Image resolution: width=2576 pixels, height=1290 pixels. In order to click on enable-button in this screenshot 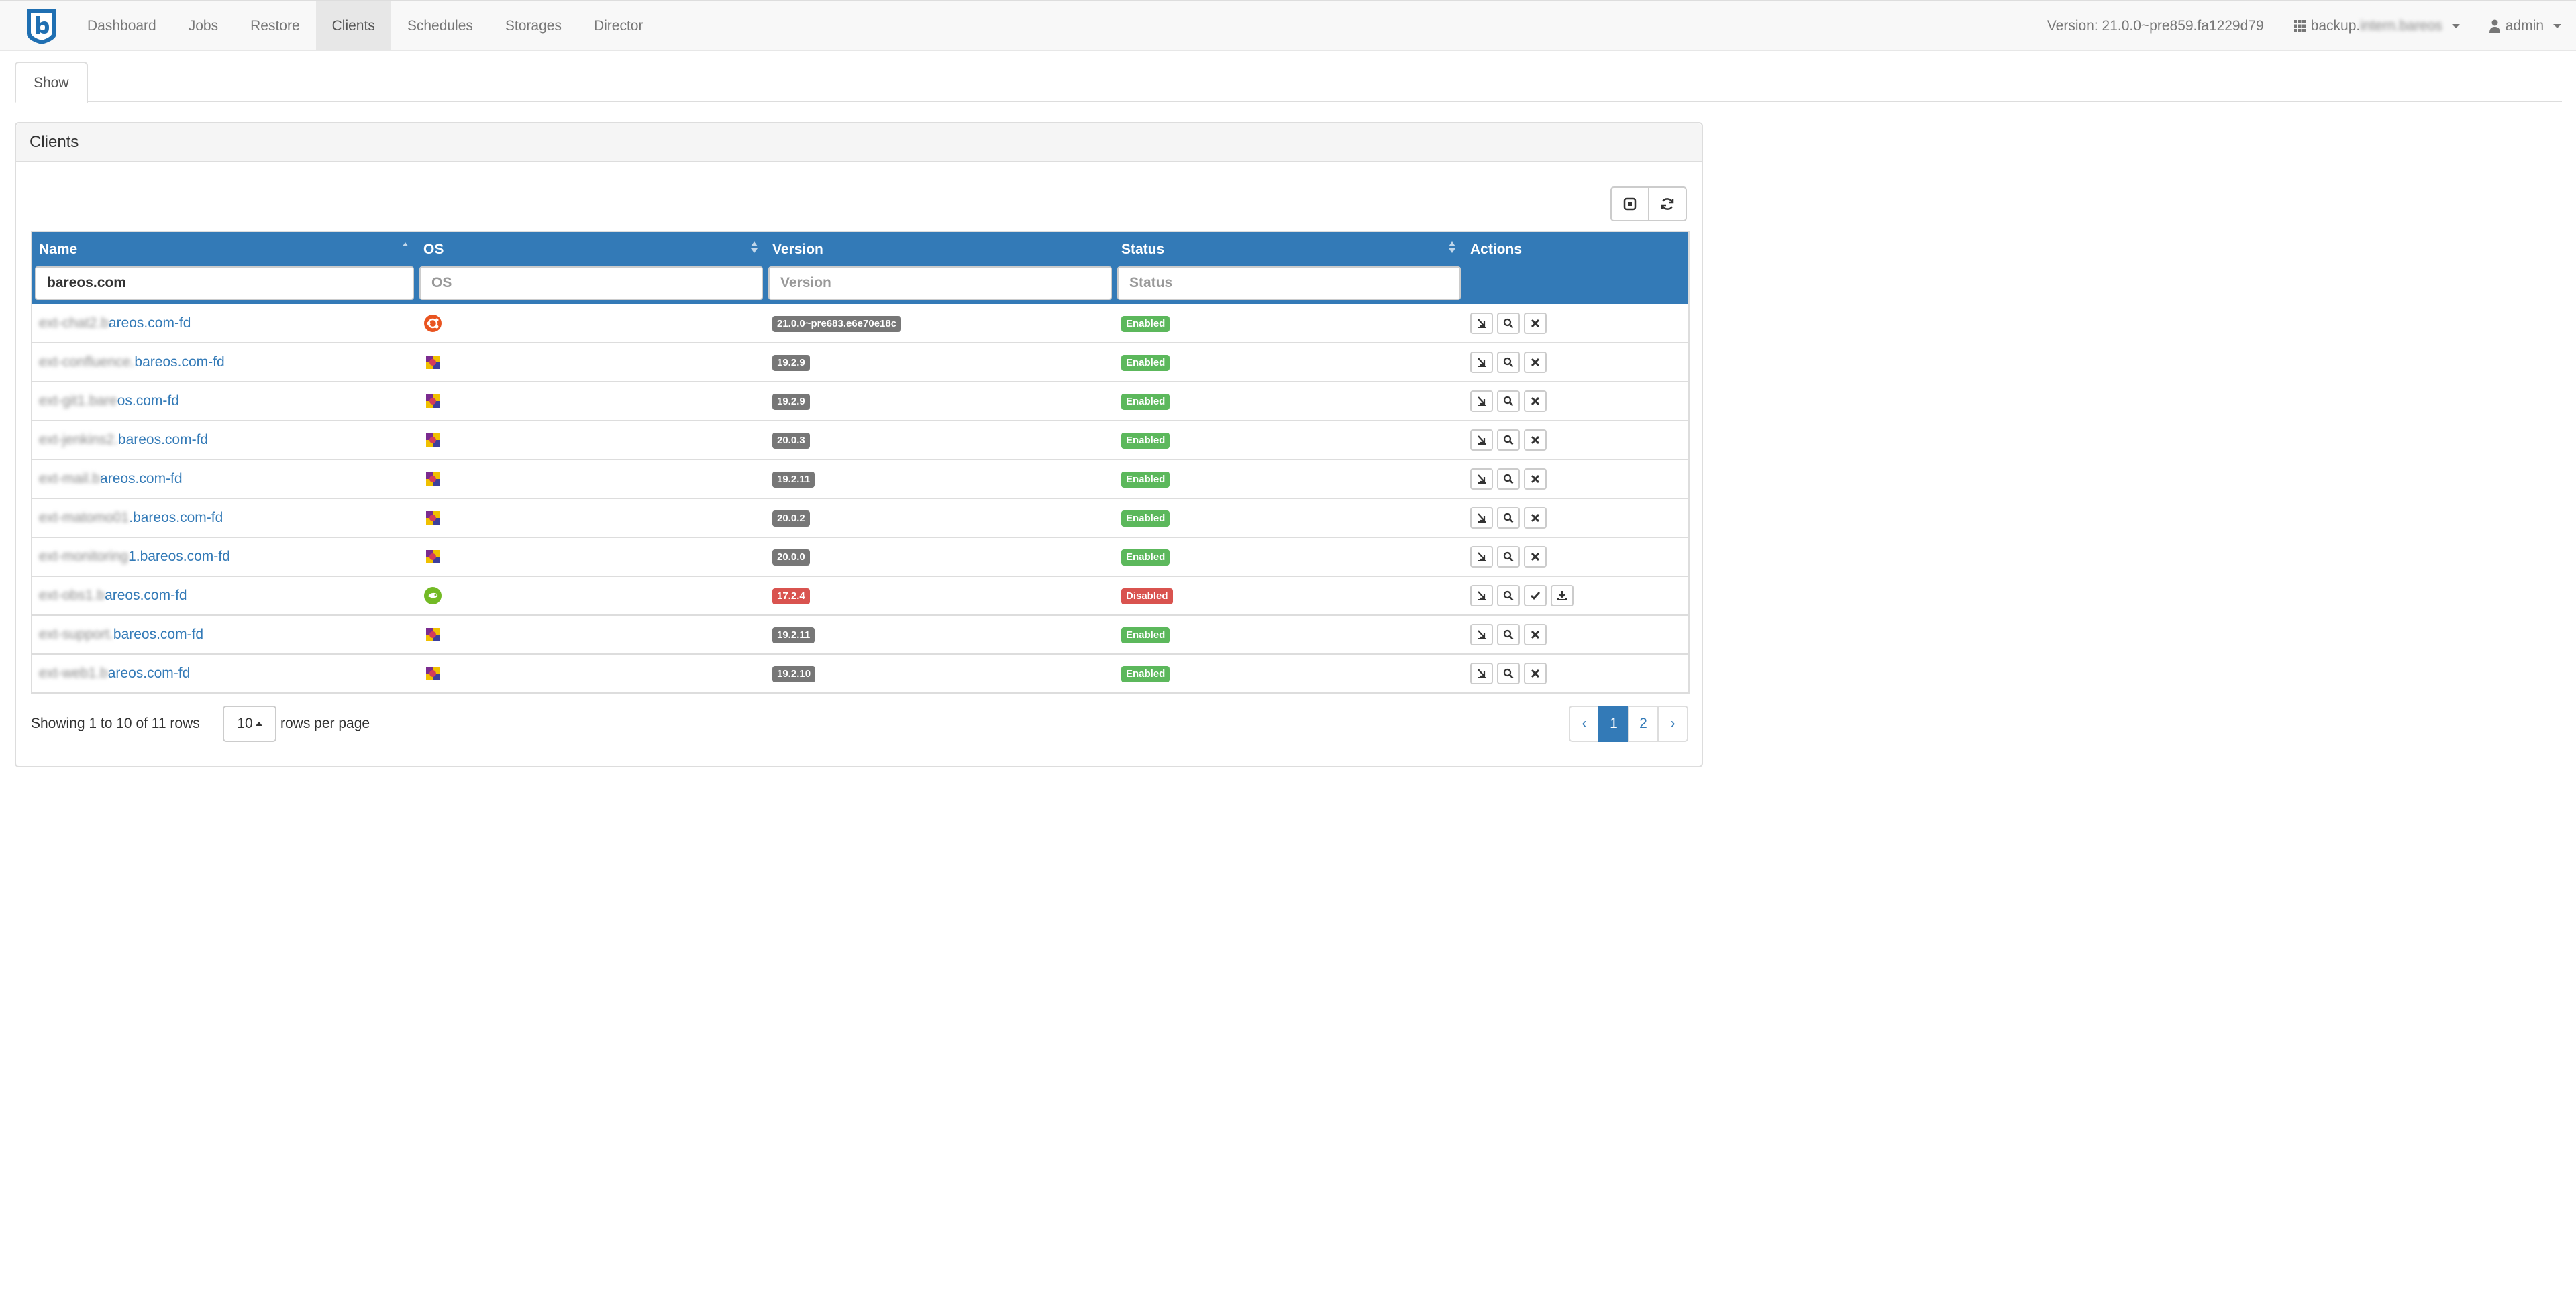, I will do `click(1535, 595)`.